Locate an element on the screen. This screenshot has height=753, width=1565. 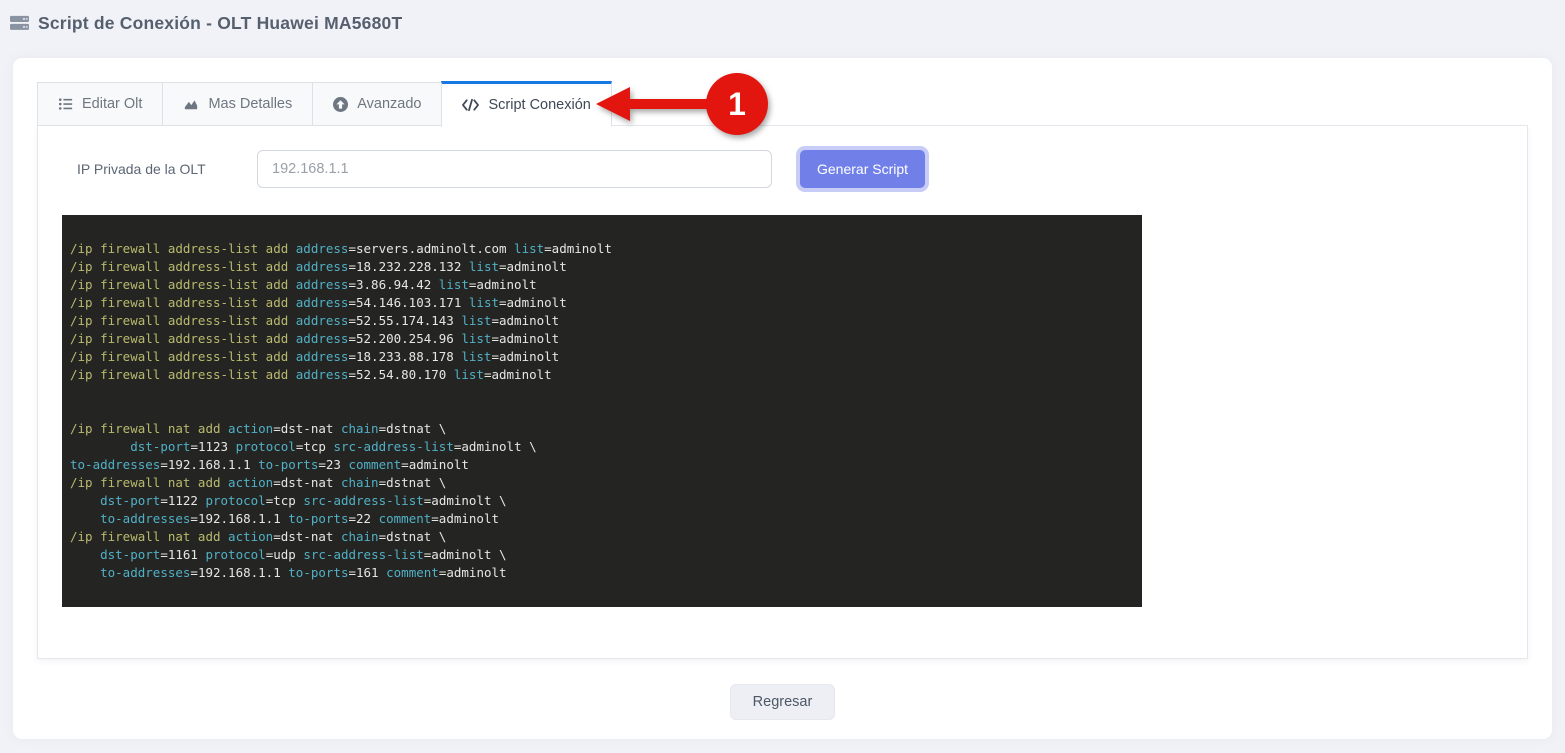
tab-label: Editar Olt is located at coordinates (112, 104).